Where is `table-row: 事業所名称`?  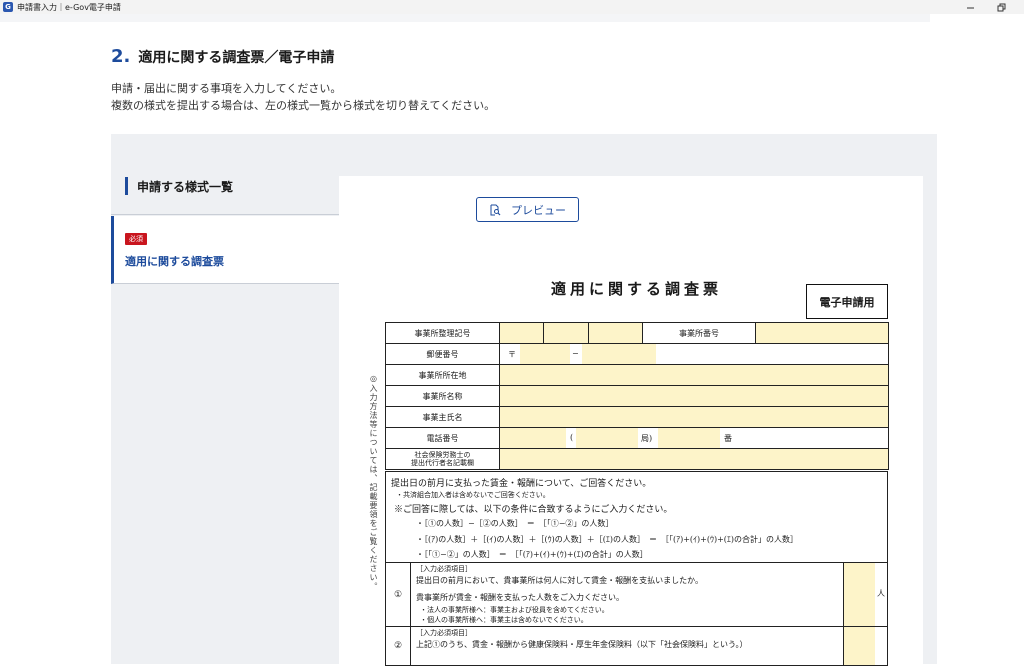
table-row: 事業所名称 is located at coordinates (637, 396).